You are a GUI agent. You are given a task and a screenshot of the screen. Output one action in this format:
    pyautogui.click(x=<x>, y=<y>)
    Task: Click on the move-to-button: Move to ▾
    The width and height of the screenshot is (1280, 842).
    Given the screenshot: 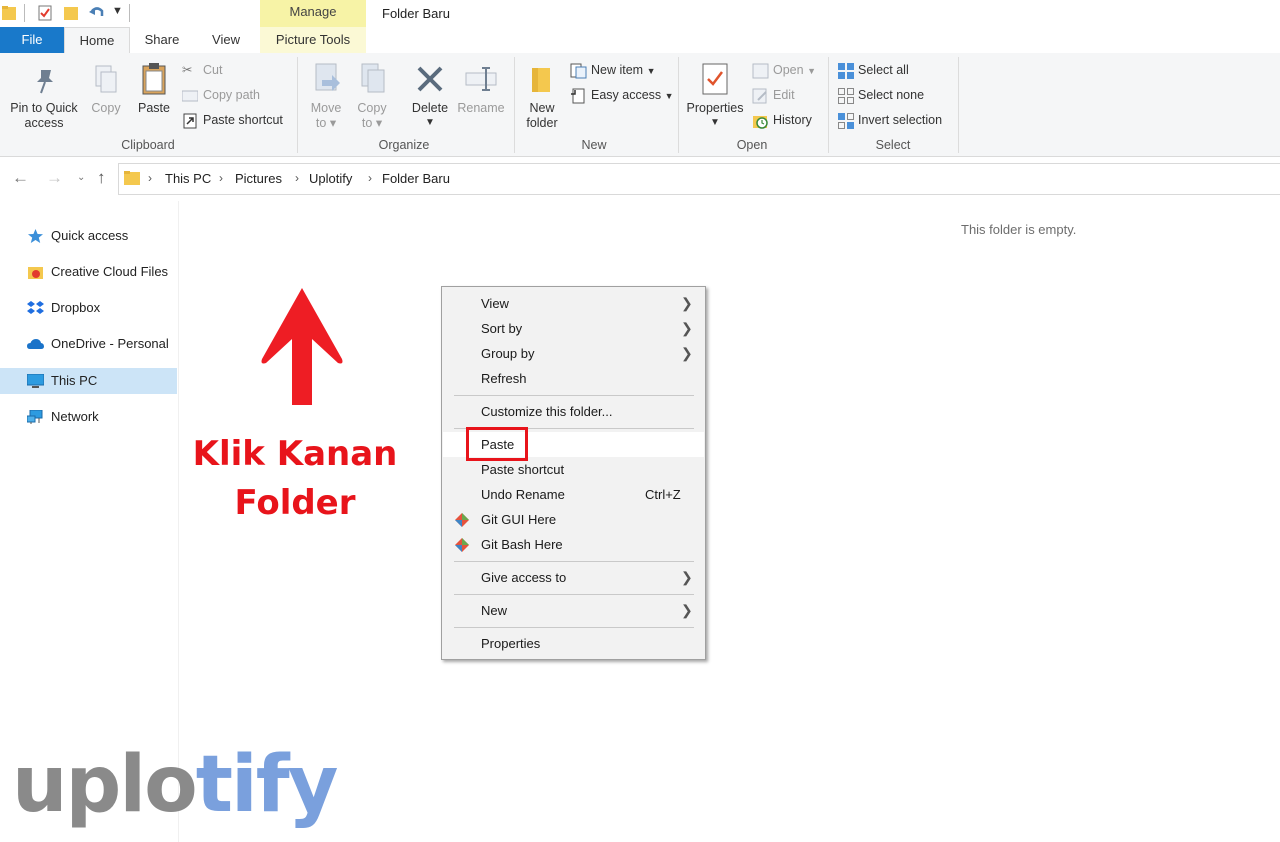 What is the action you would take?
    pyautogui.click(x=326, y=97)
    